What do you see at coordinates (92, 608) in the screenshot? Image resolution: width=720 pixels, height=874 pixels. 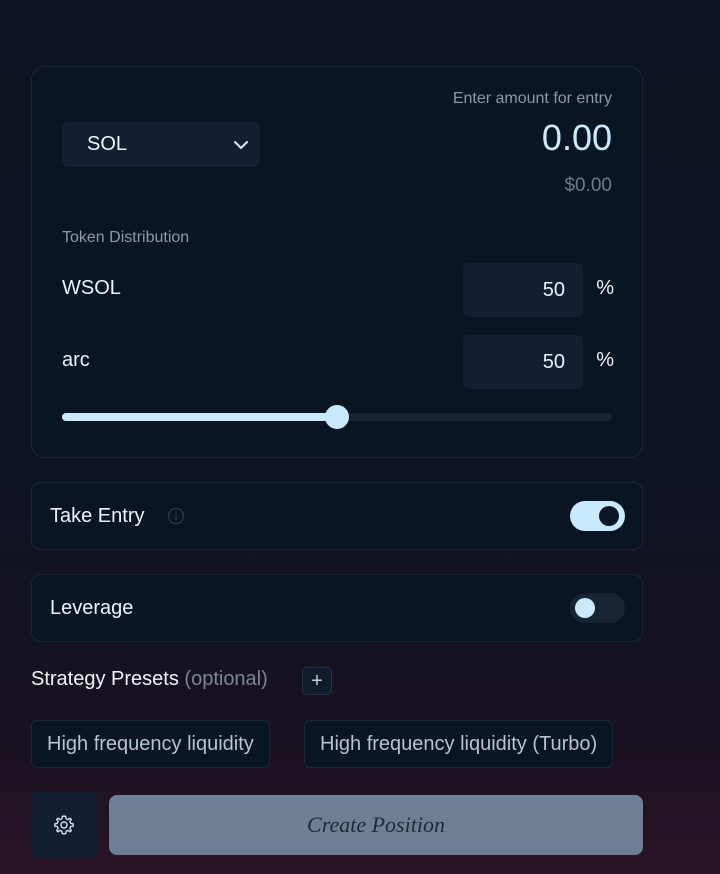 I see `leverage-label: Leverage` at bounding box center [92, 608].